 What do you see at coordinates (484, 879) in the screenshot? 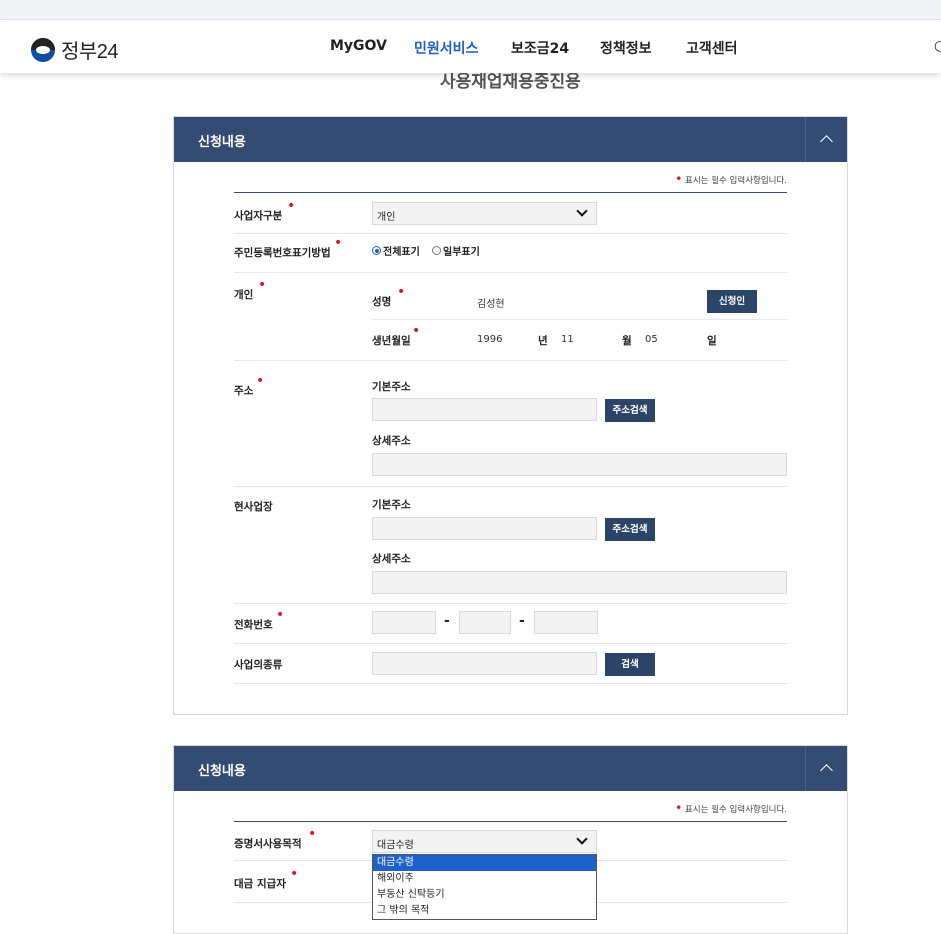
I see `dropdown-option: 해외이주` at bounding box center [484, 879].